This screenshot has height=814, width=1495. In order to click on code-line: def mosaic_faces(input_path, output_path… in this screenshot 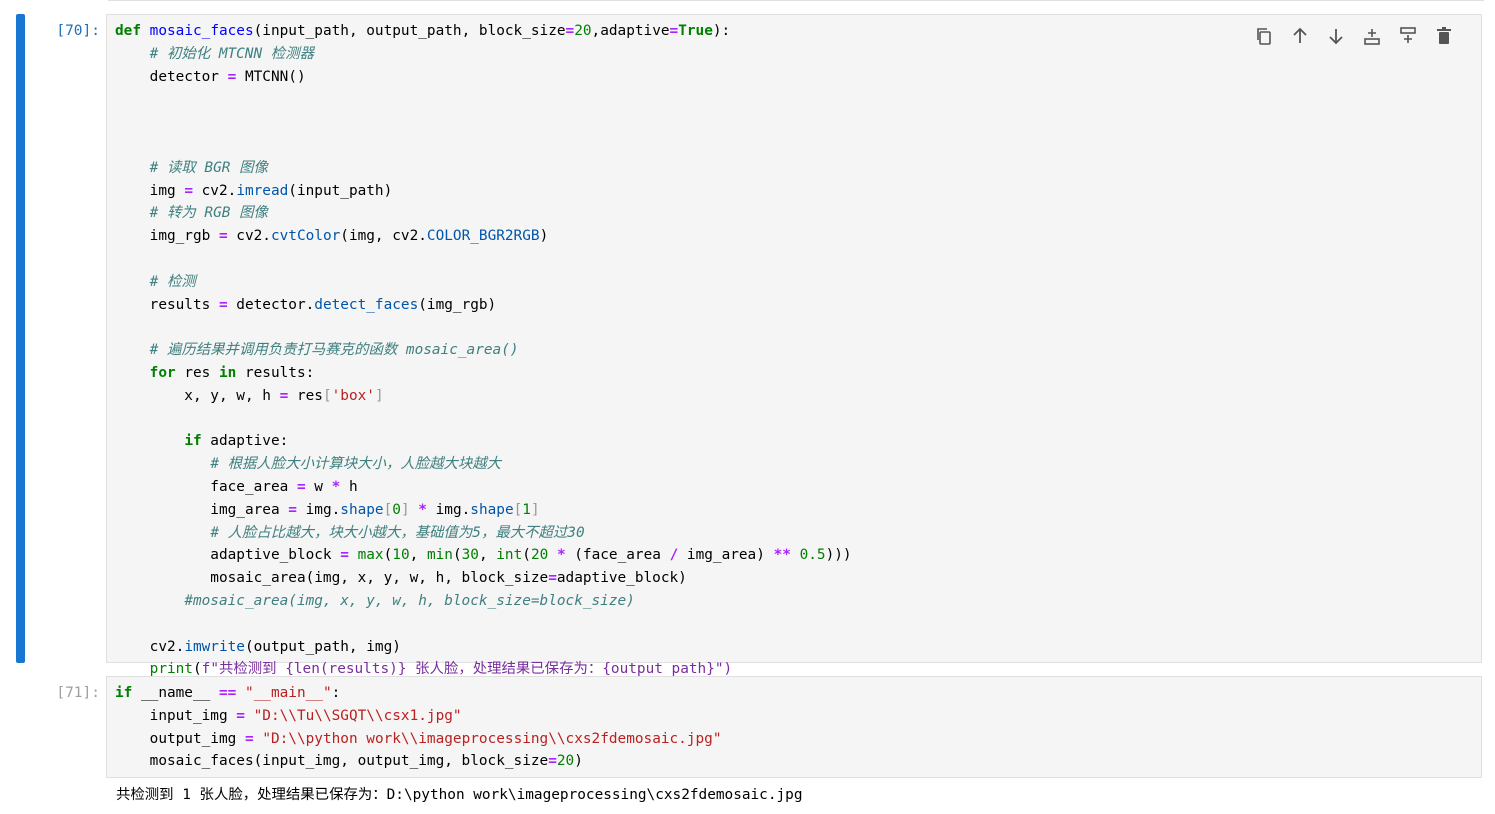, I will do `click(483, 31)`.